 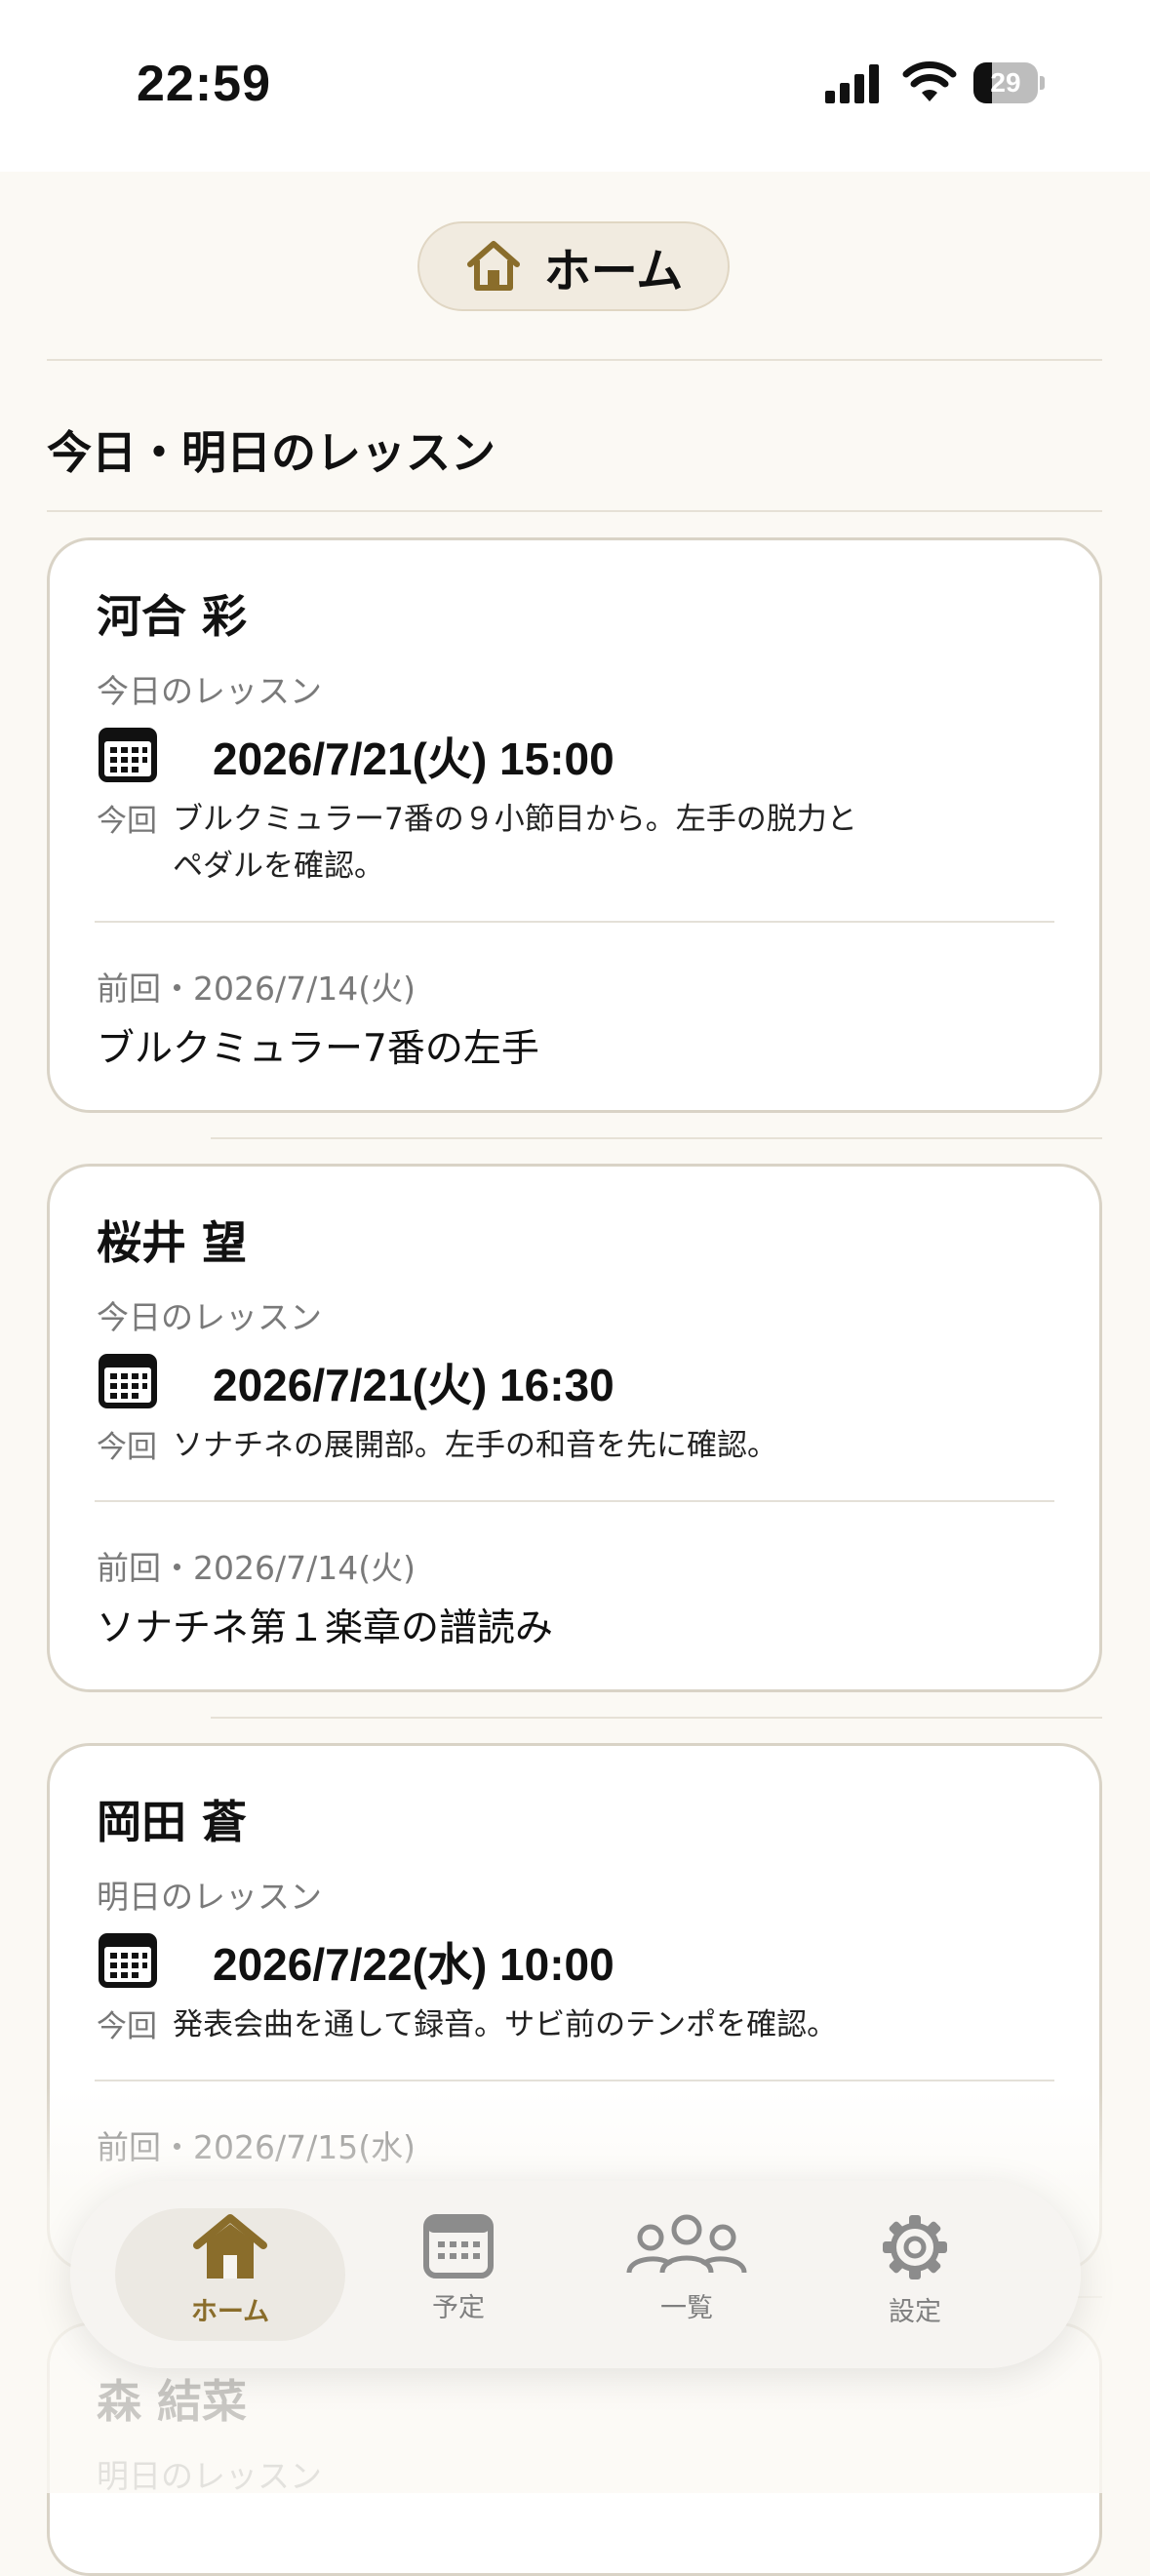 I want to click on previous-lesson-label: 前回・2026/7/15(水), so click(x=256, y=2147).